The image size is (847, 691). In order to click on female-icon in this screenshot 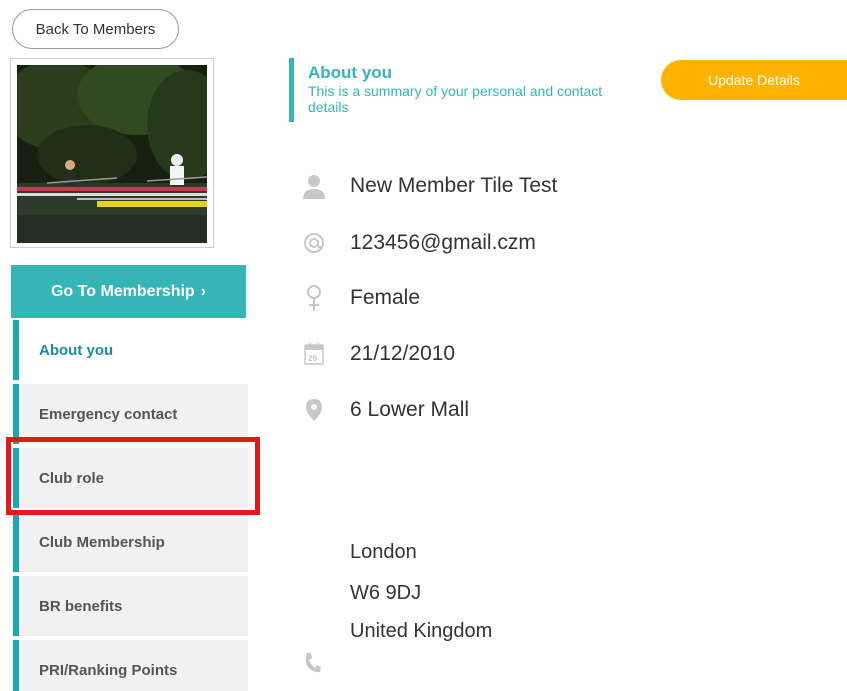, I will do `click(314, 298)`.